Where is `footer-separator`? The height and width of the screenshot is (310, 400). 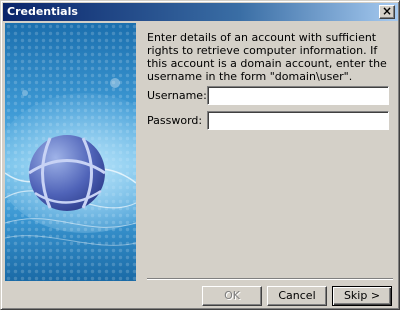
footer-separator is located at coordinates (270, 279).